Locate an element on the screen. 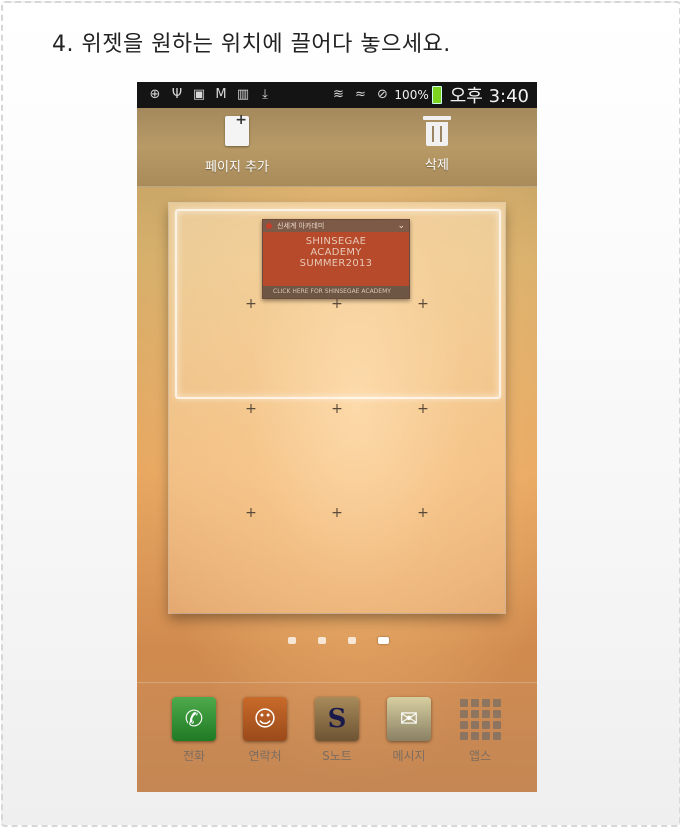 This screenshot has height=827, width=680. chevron-down-icon: ⌄ is located at coordinates (401, 226).